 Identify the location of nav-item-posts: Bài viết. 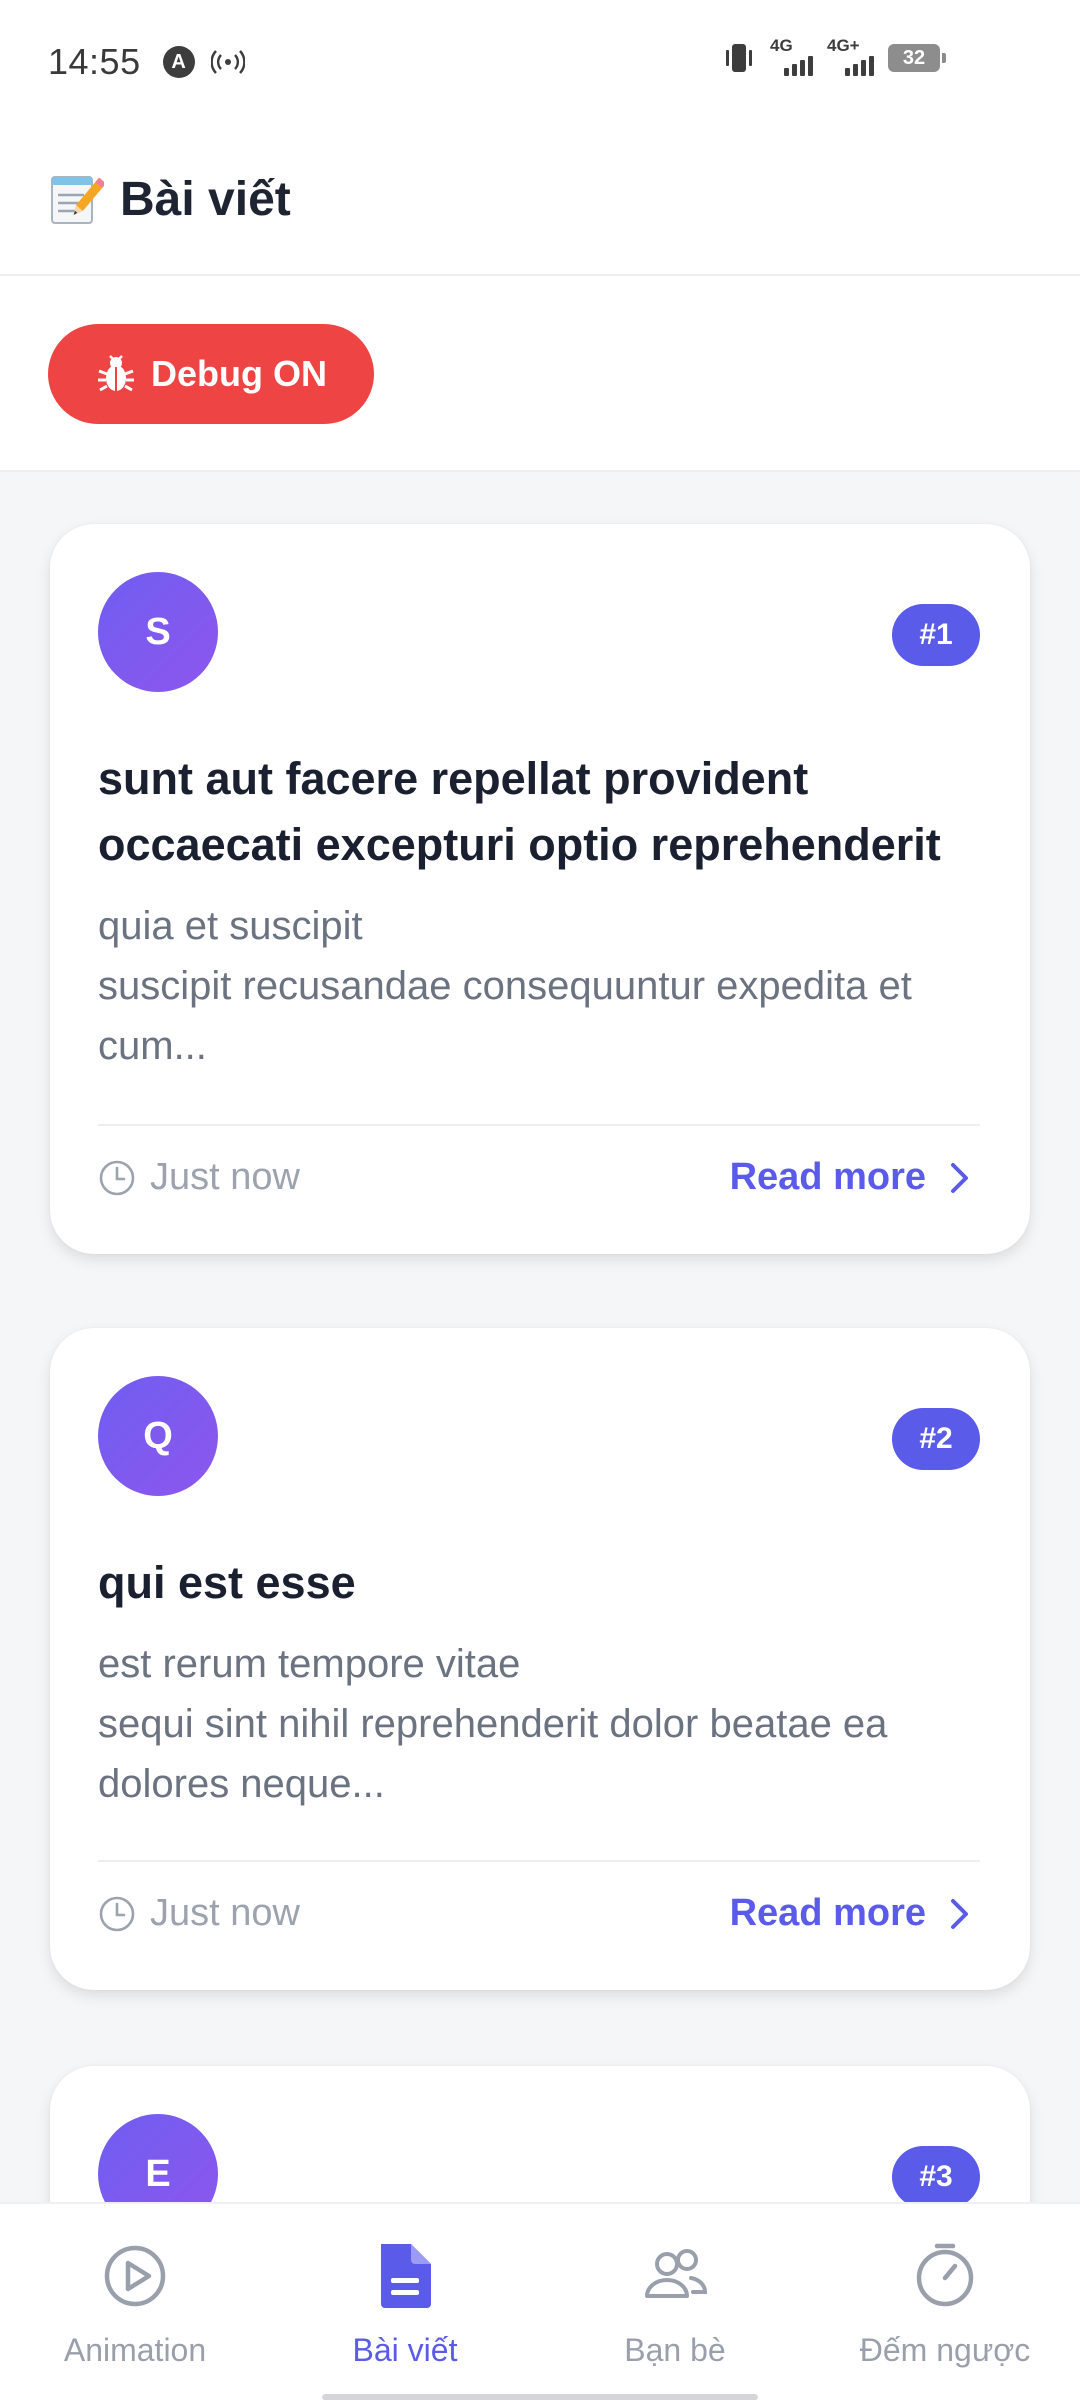
(405, 2306).